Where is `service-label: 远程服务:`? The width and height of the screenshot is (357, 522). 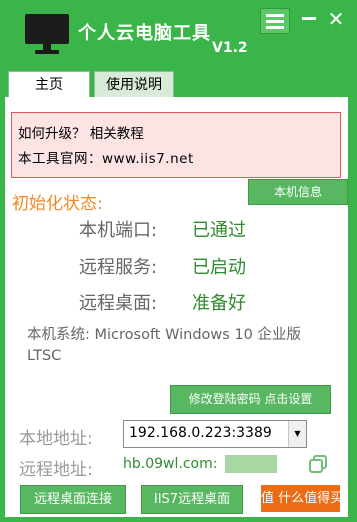 service-label: 远程服务: is located at coordinates (118, 267).